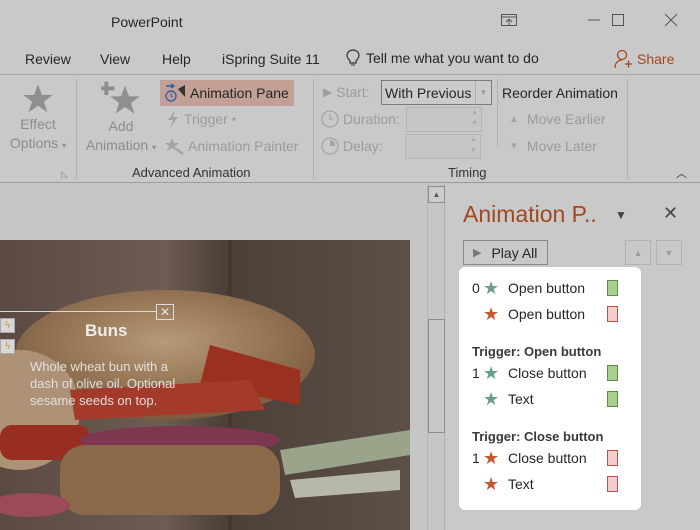  Describe the element at coordinates (38, 144) in the screenshot. I see `effect-options-line2-wrap: Options ▾` at that location.